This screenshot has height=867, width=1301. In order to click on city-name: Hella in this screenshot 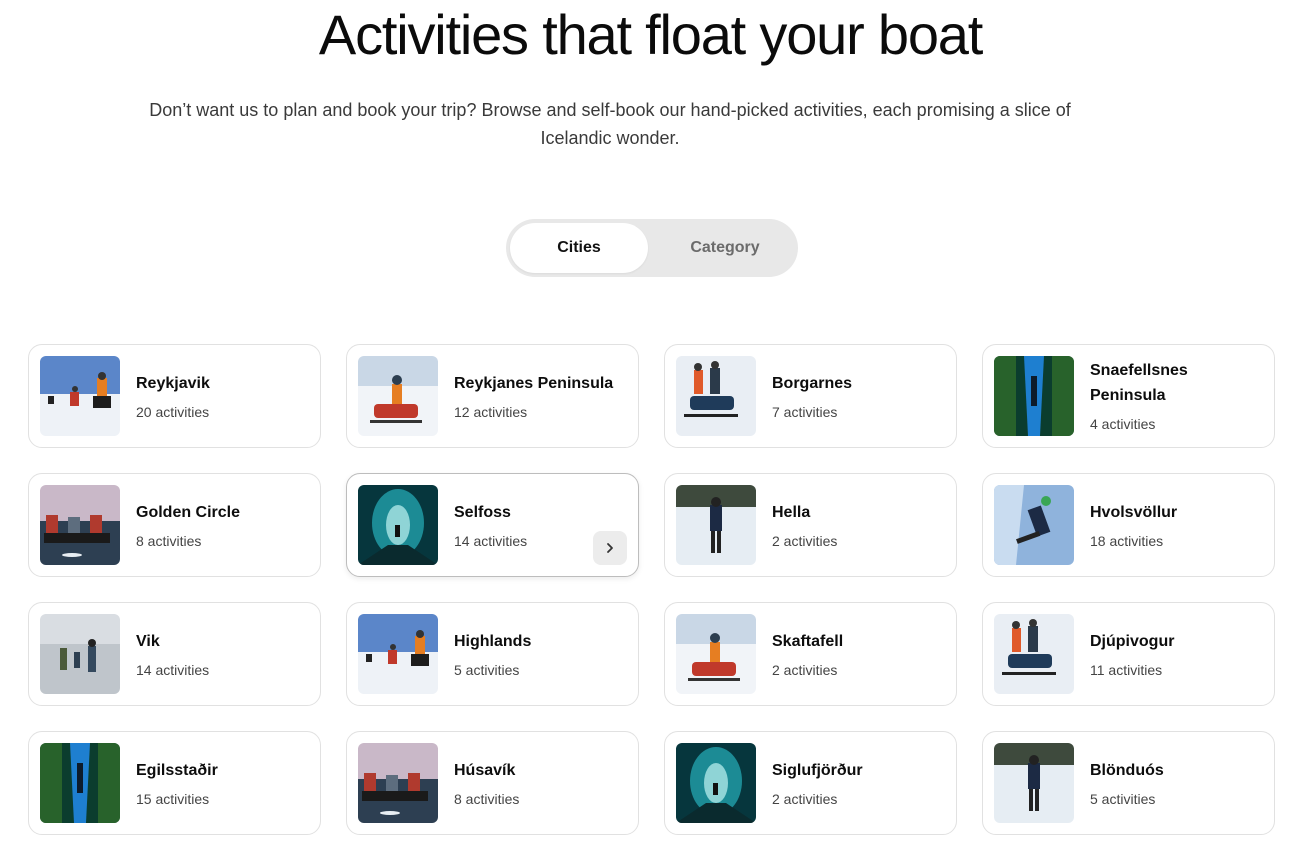, I will do `click(791, 512)`.